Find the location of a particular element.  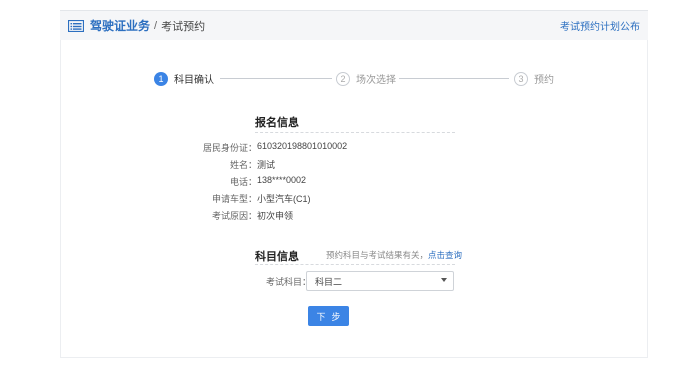

next-button: 下步 is located at coordinates (328, 316).